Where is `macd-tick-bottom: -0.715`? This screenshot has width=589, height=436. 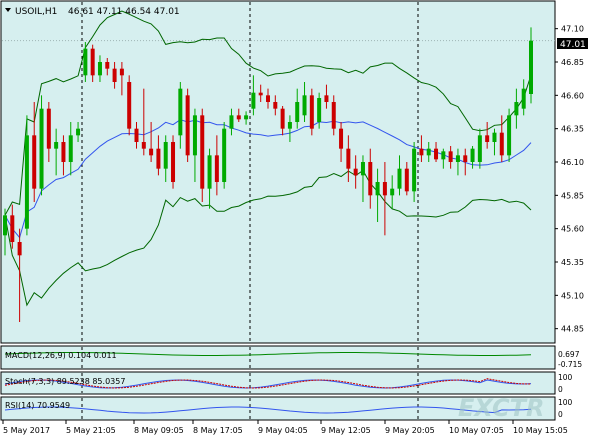
macd-tick-bottom: -0.715 is located at coordinates (570, 364).